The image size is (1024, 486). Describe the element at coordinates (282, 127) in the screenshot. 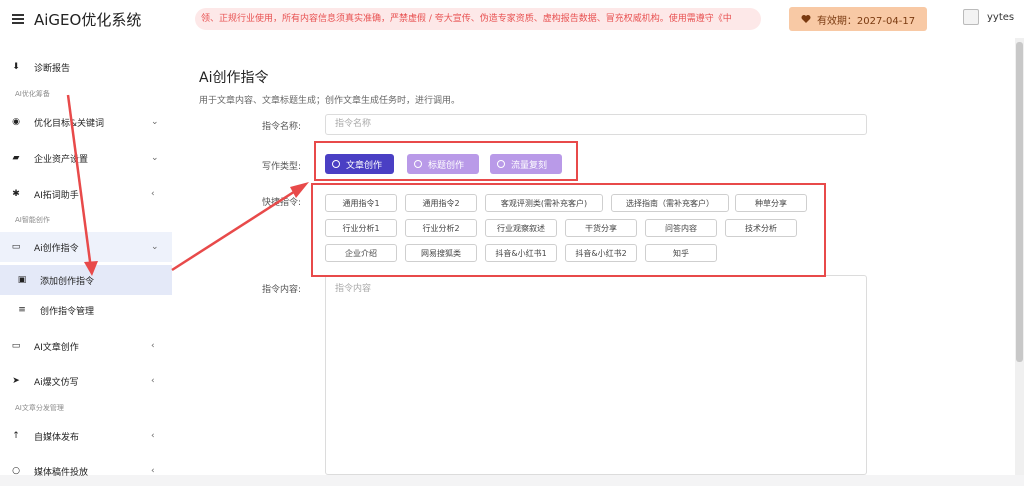

I see `name-label: 指令名称:` at that location.